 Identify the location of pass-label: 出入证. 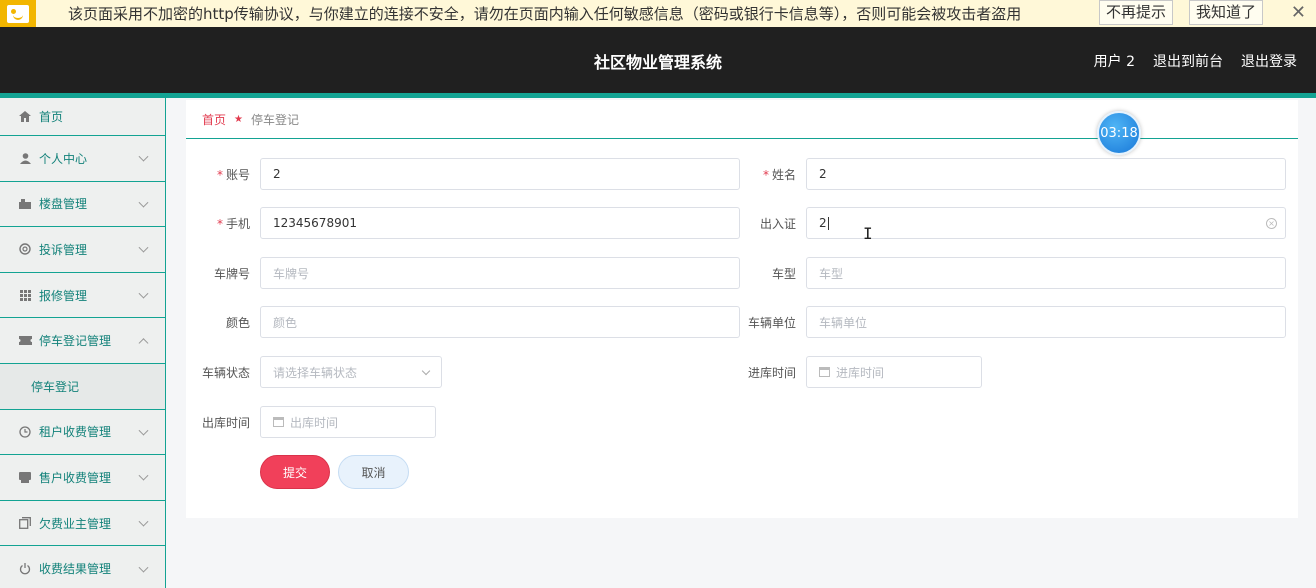
(777, 223).